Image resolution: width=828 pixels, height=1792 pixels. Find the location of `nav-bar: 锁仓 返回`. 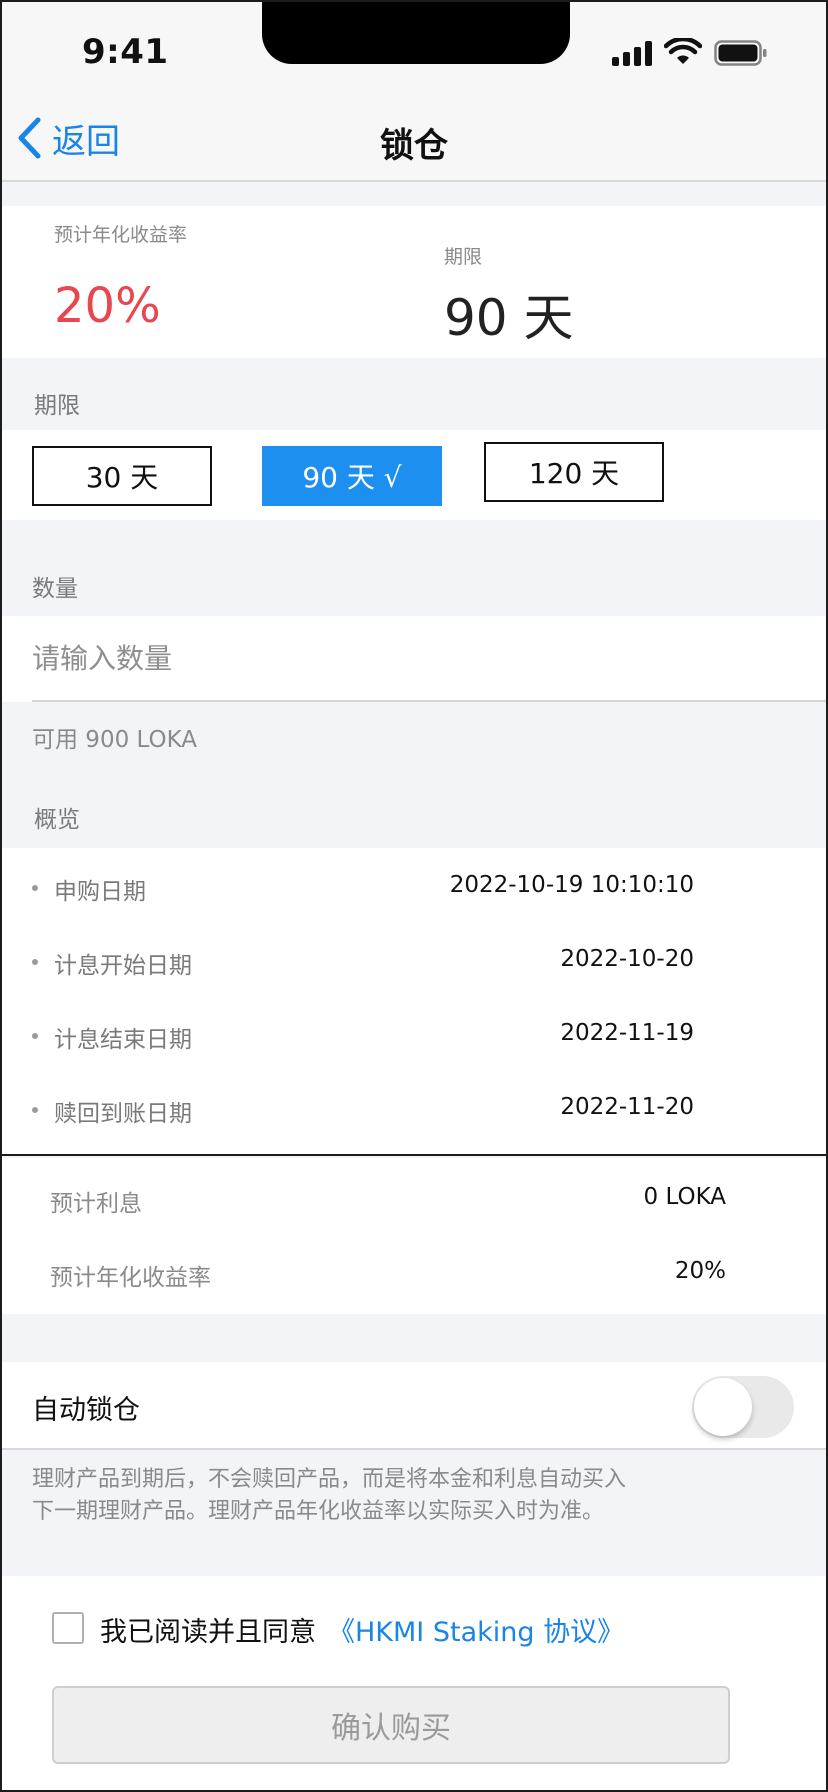

nav-bar: 锁仓 返回 is located at coordinates (414, 138).